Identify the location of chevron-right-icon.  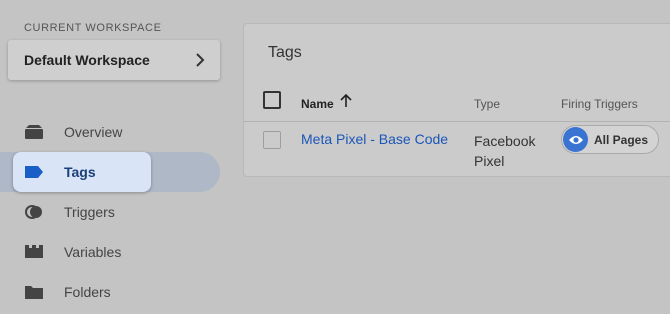
(200, 60).